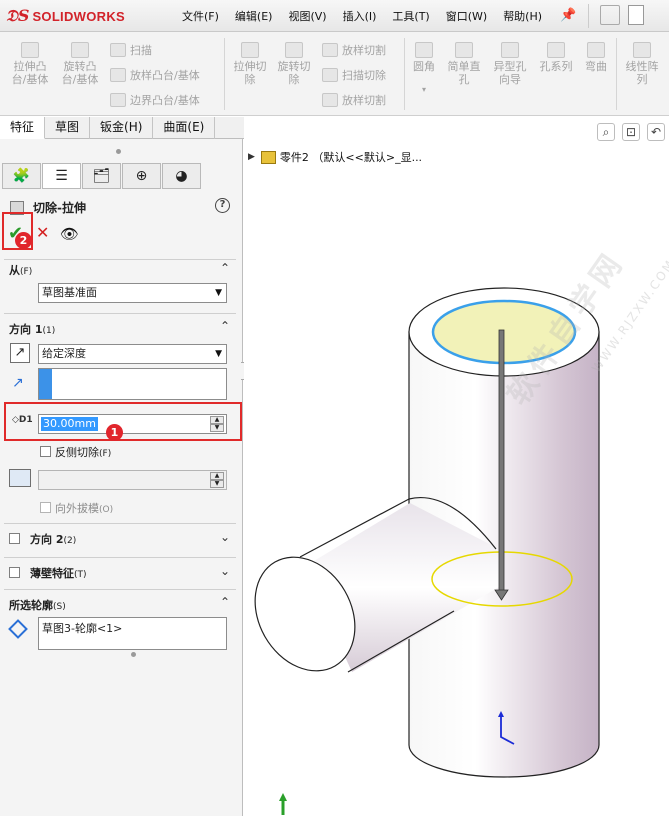  Describe the element at coordinates (596, 57) in the screenshot. I see `bend-button: 弯曲` at that location.